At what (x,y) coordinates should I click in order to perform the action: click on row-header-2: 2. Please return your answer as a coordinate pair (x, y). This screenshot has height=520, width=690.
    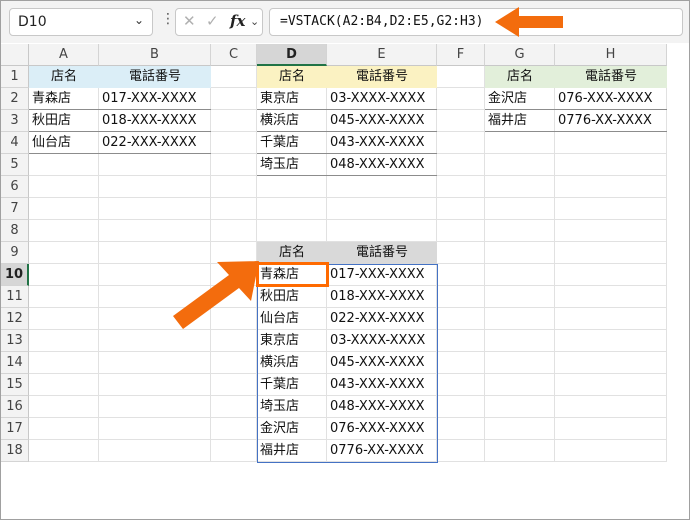
    Looking at the image, I should click on (15, 99).